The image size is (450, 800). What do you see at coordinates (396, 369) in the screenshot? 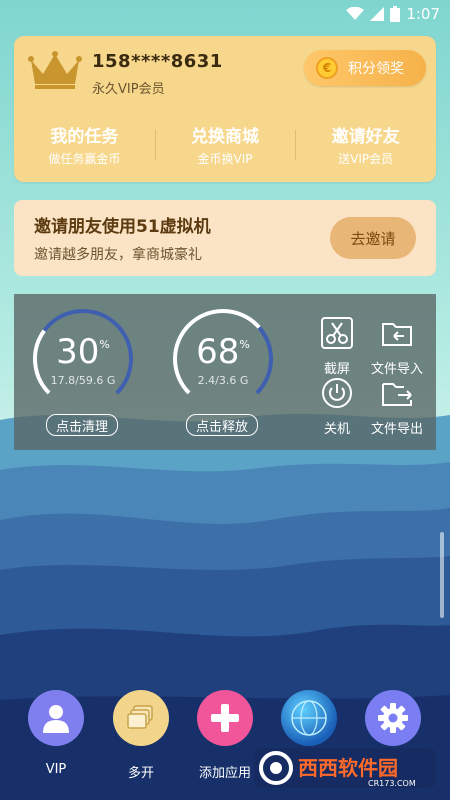
I see `file-import-label: 文件导入` at bounding box center [396, 369].